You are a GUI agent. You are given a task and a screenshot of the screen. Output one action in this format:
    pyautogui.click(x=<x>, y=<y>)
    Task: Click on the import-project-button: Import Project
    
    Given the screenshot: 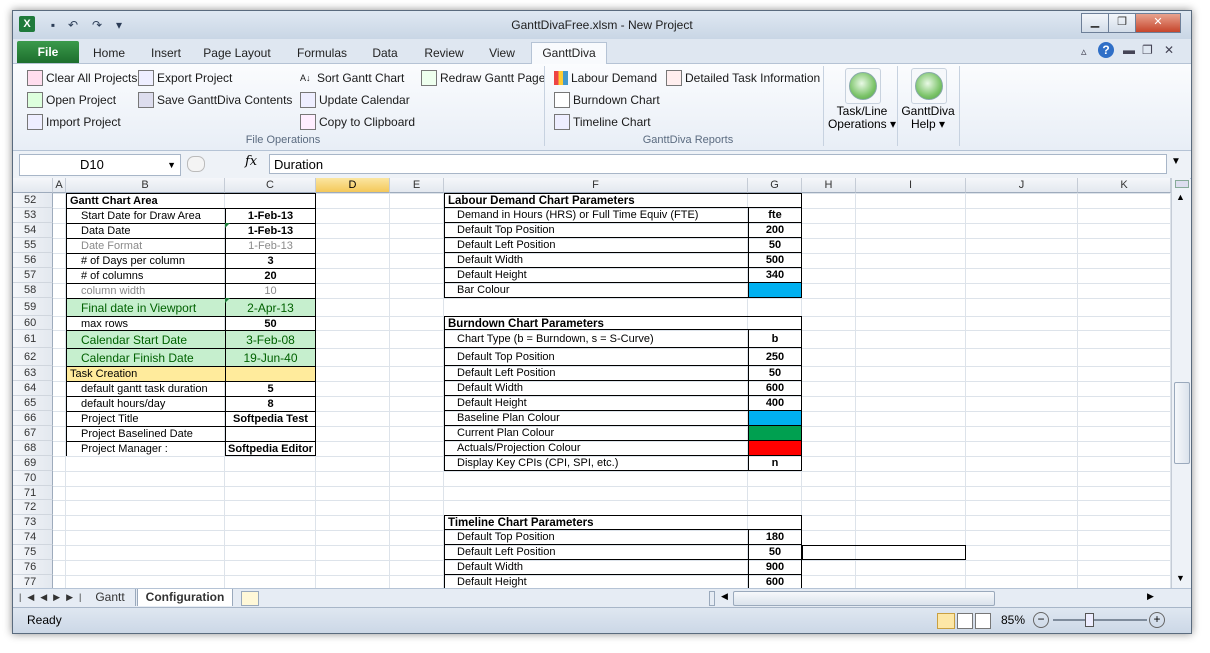 What is the action you would take?
    pyautogui.click(x=74, y=122)
    